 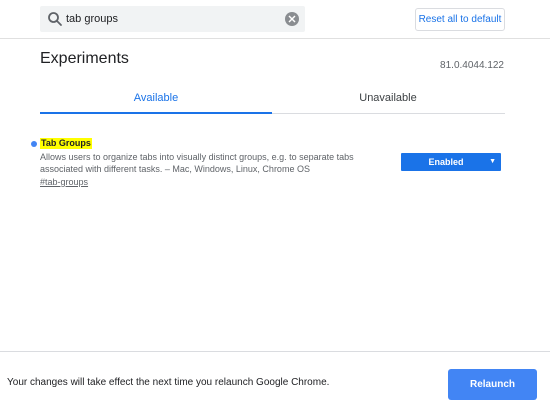 I want to click on search-box, so click(x=172, y=19).